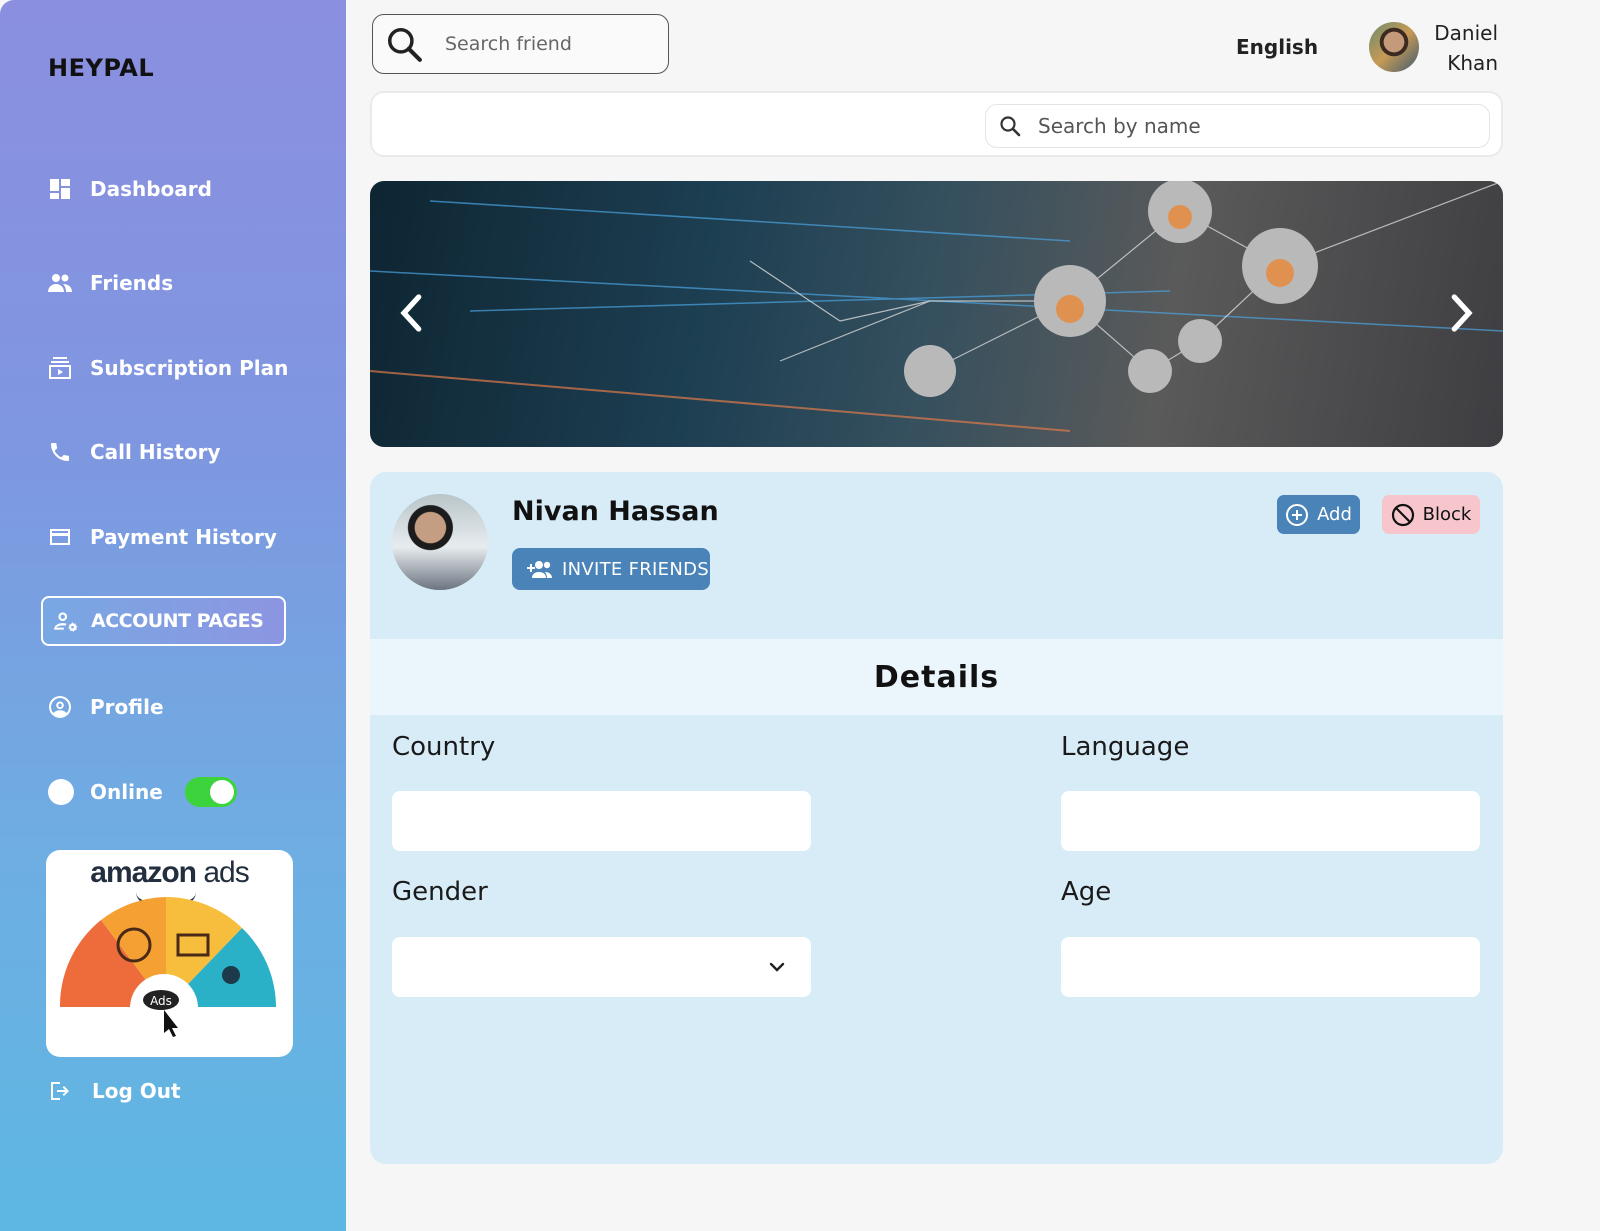 Image resolution: width=1600 pixels, height=1231 pixels. What do you see at coordinates (936, 306) in the screenshot?
I see `network-illustration` at bounding box center [936, 306].